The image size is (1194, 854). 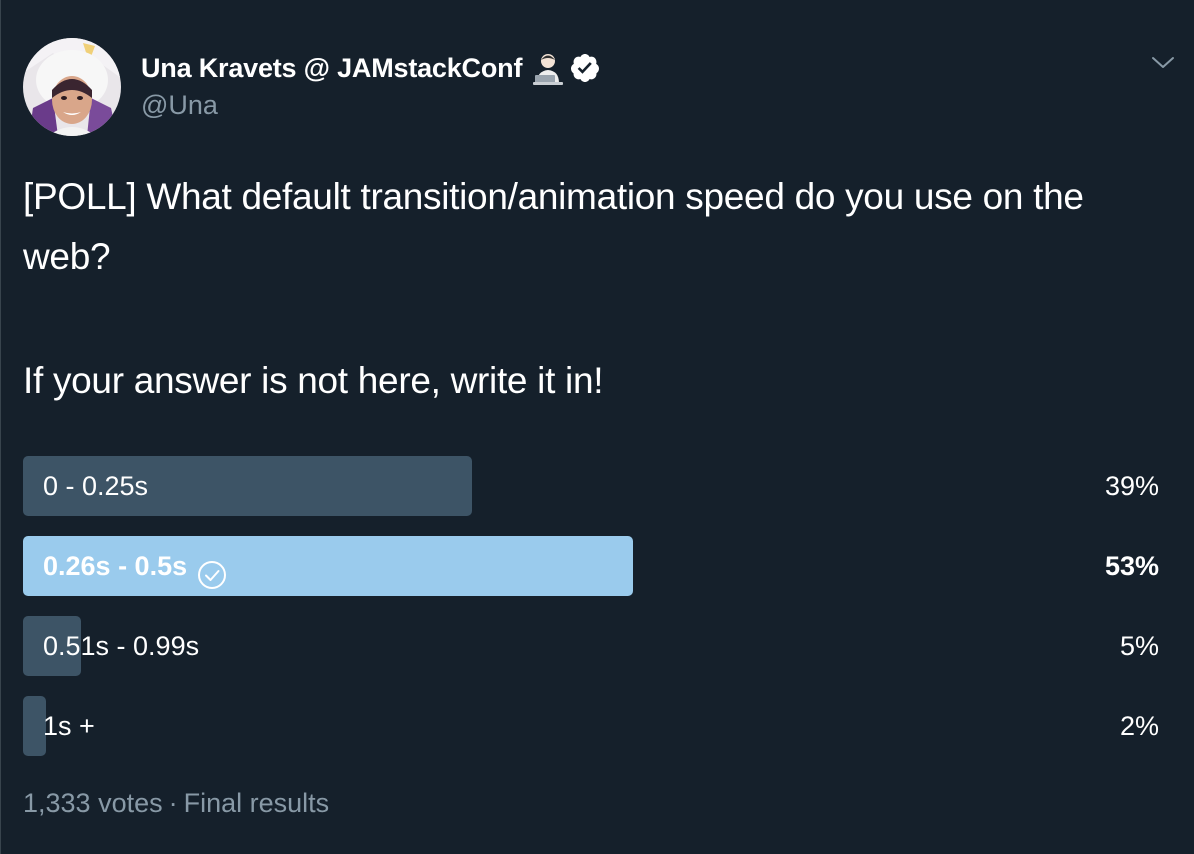 I want to click on poll-option-percent: 5%, so click(x=1139, y=646).